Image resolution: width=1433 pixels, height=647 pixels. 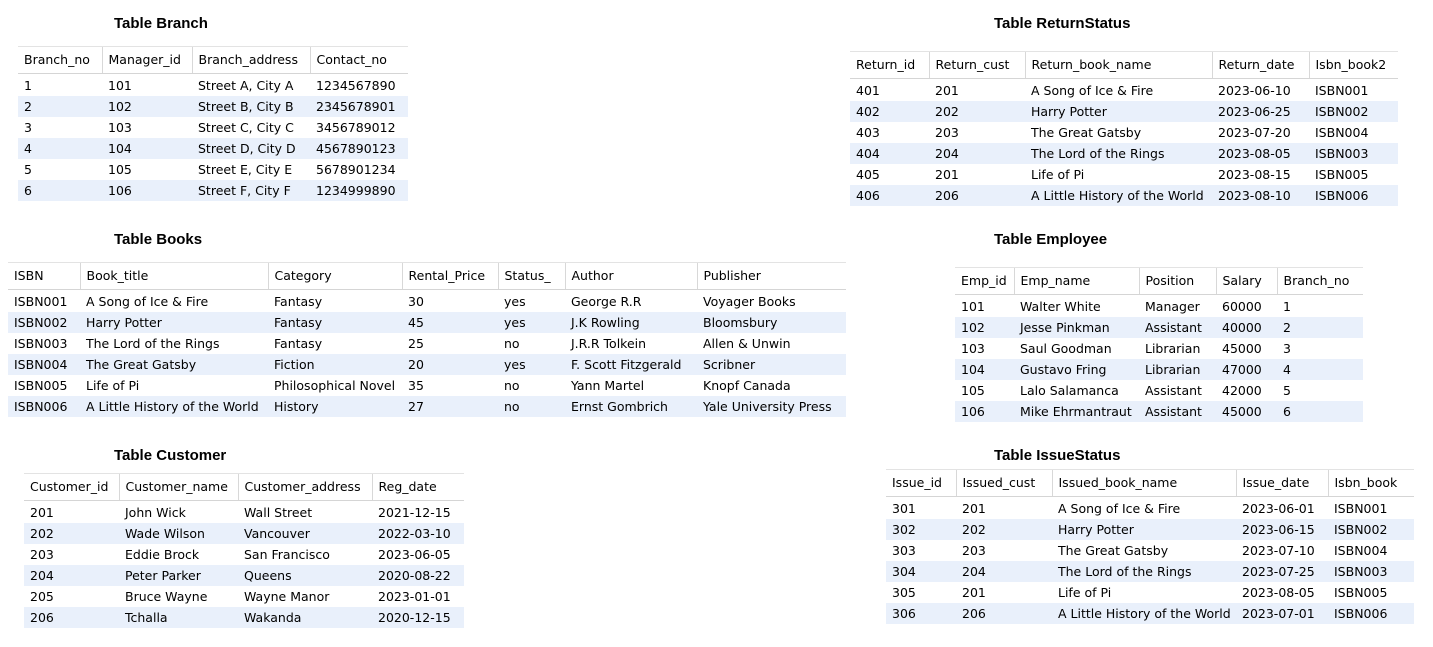 I want to click on table-cell: 2023-06-15, so click(x=1282, y=529).